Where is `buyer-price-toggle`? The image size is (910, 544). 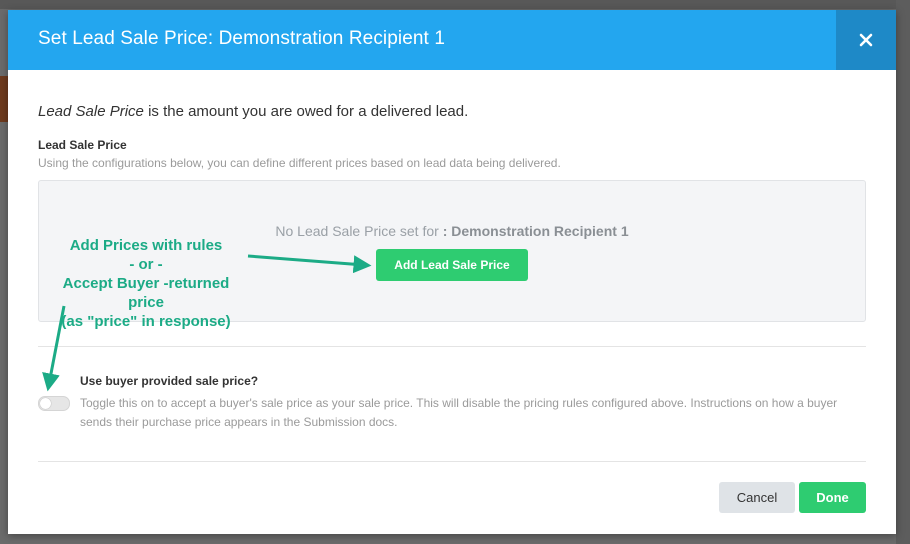 buyer-price-toggle is located at coordinates (54, 403).